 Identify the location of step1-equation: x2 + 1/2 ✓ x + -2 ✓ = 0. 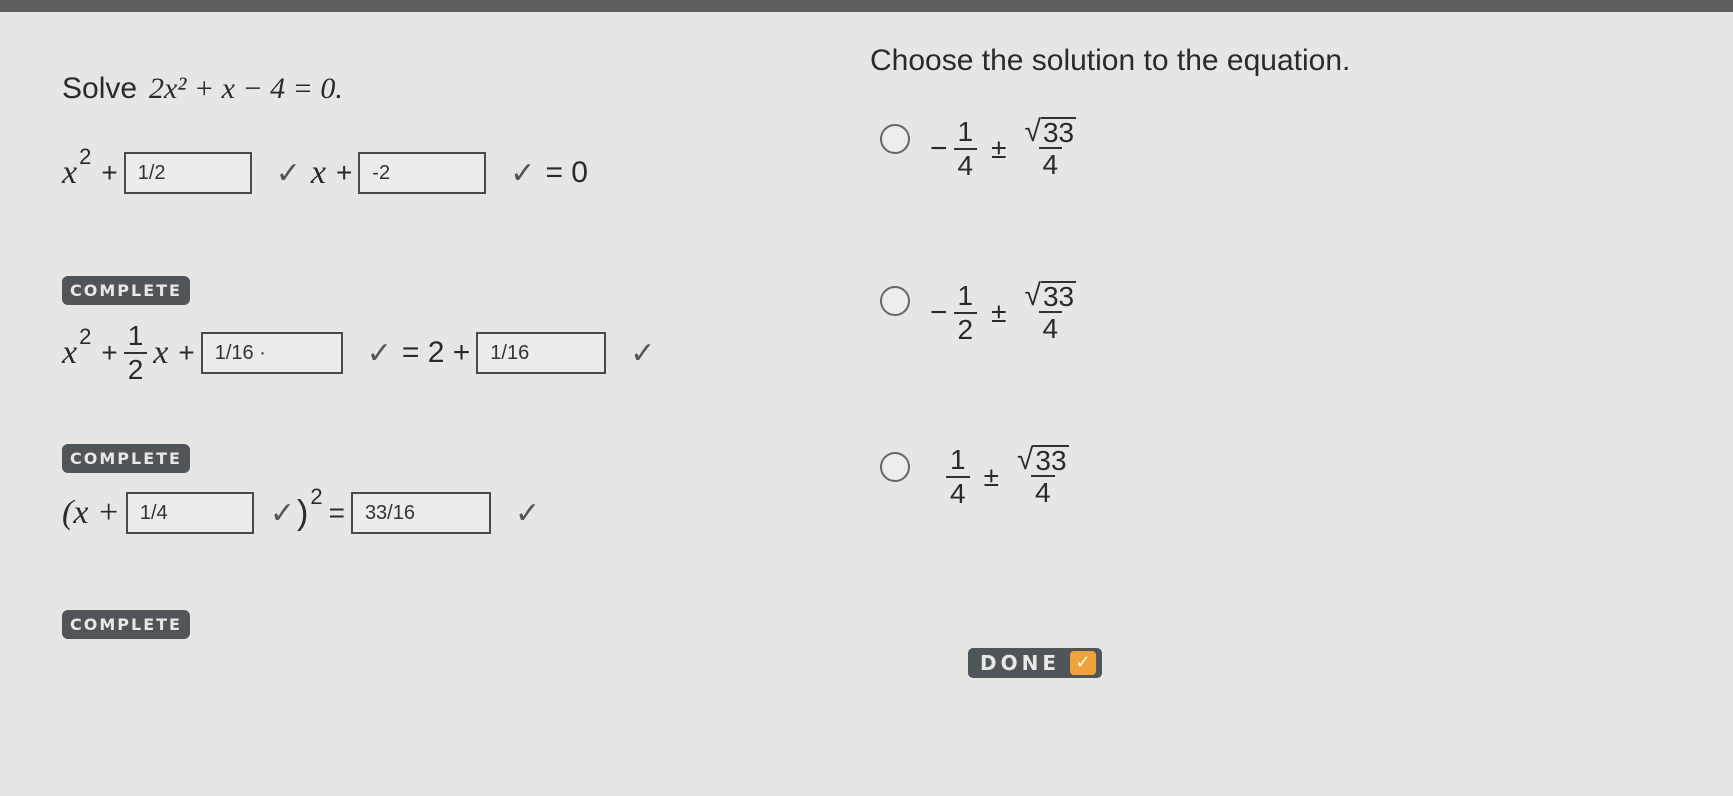
(325, 169).